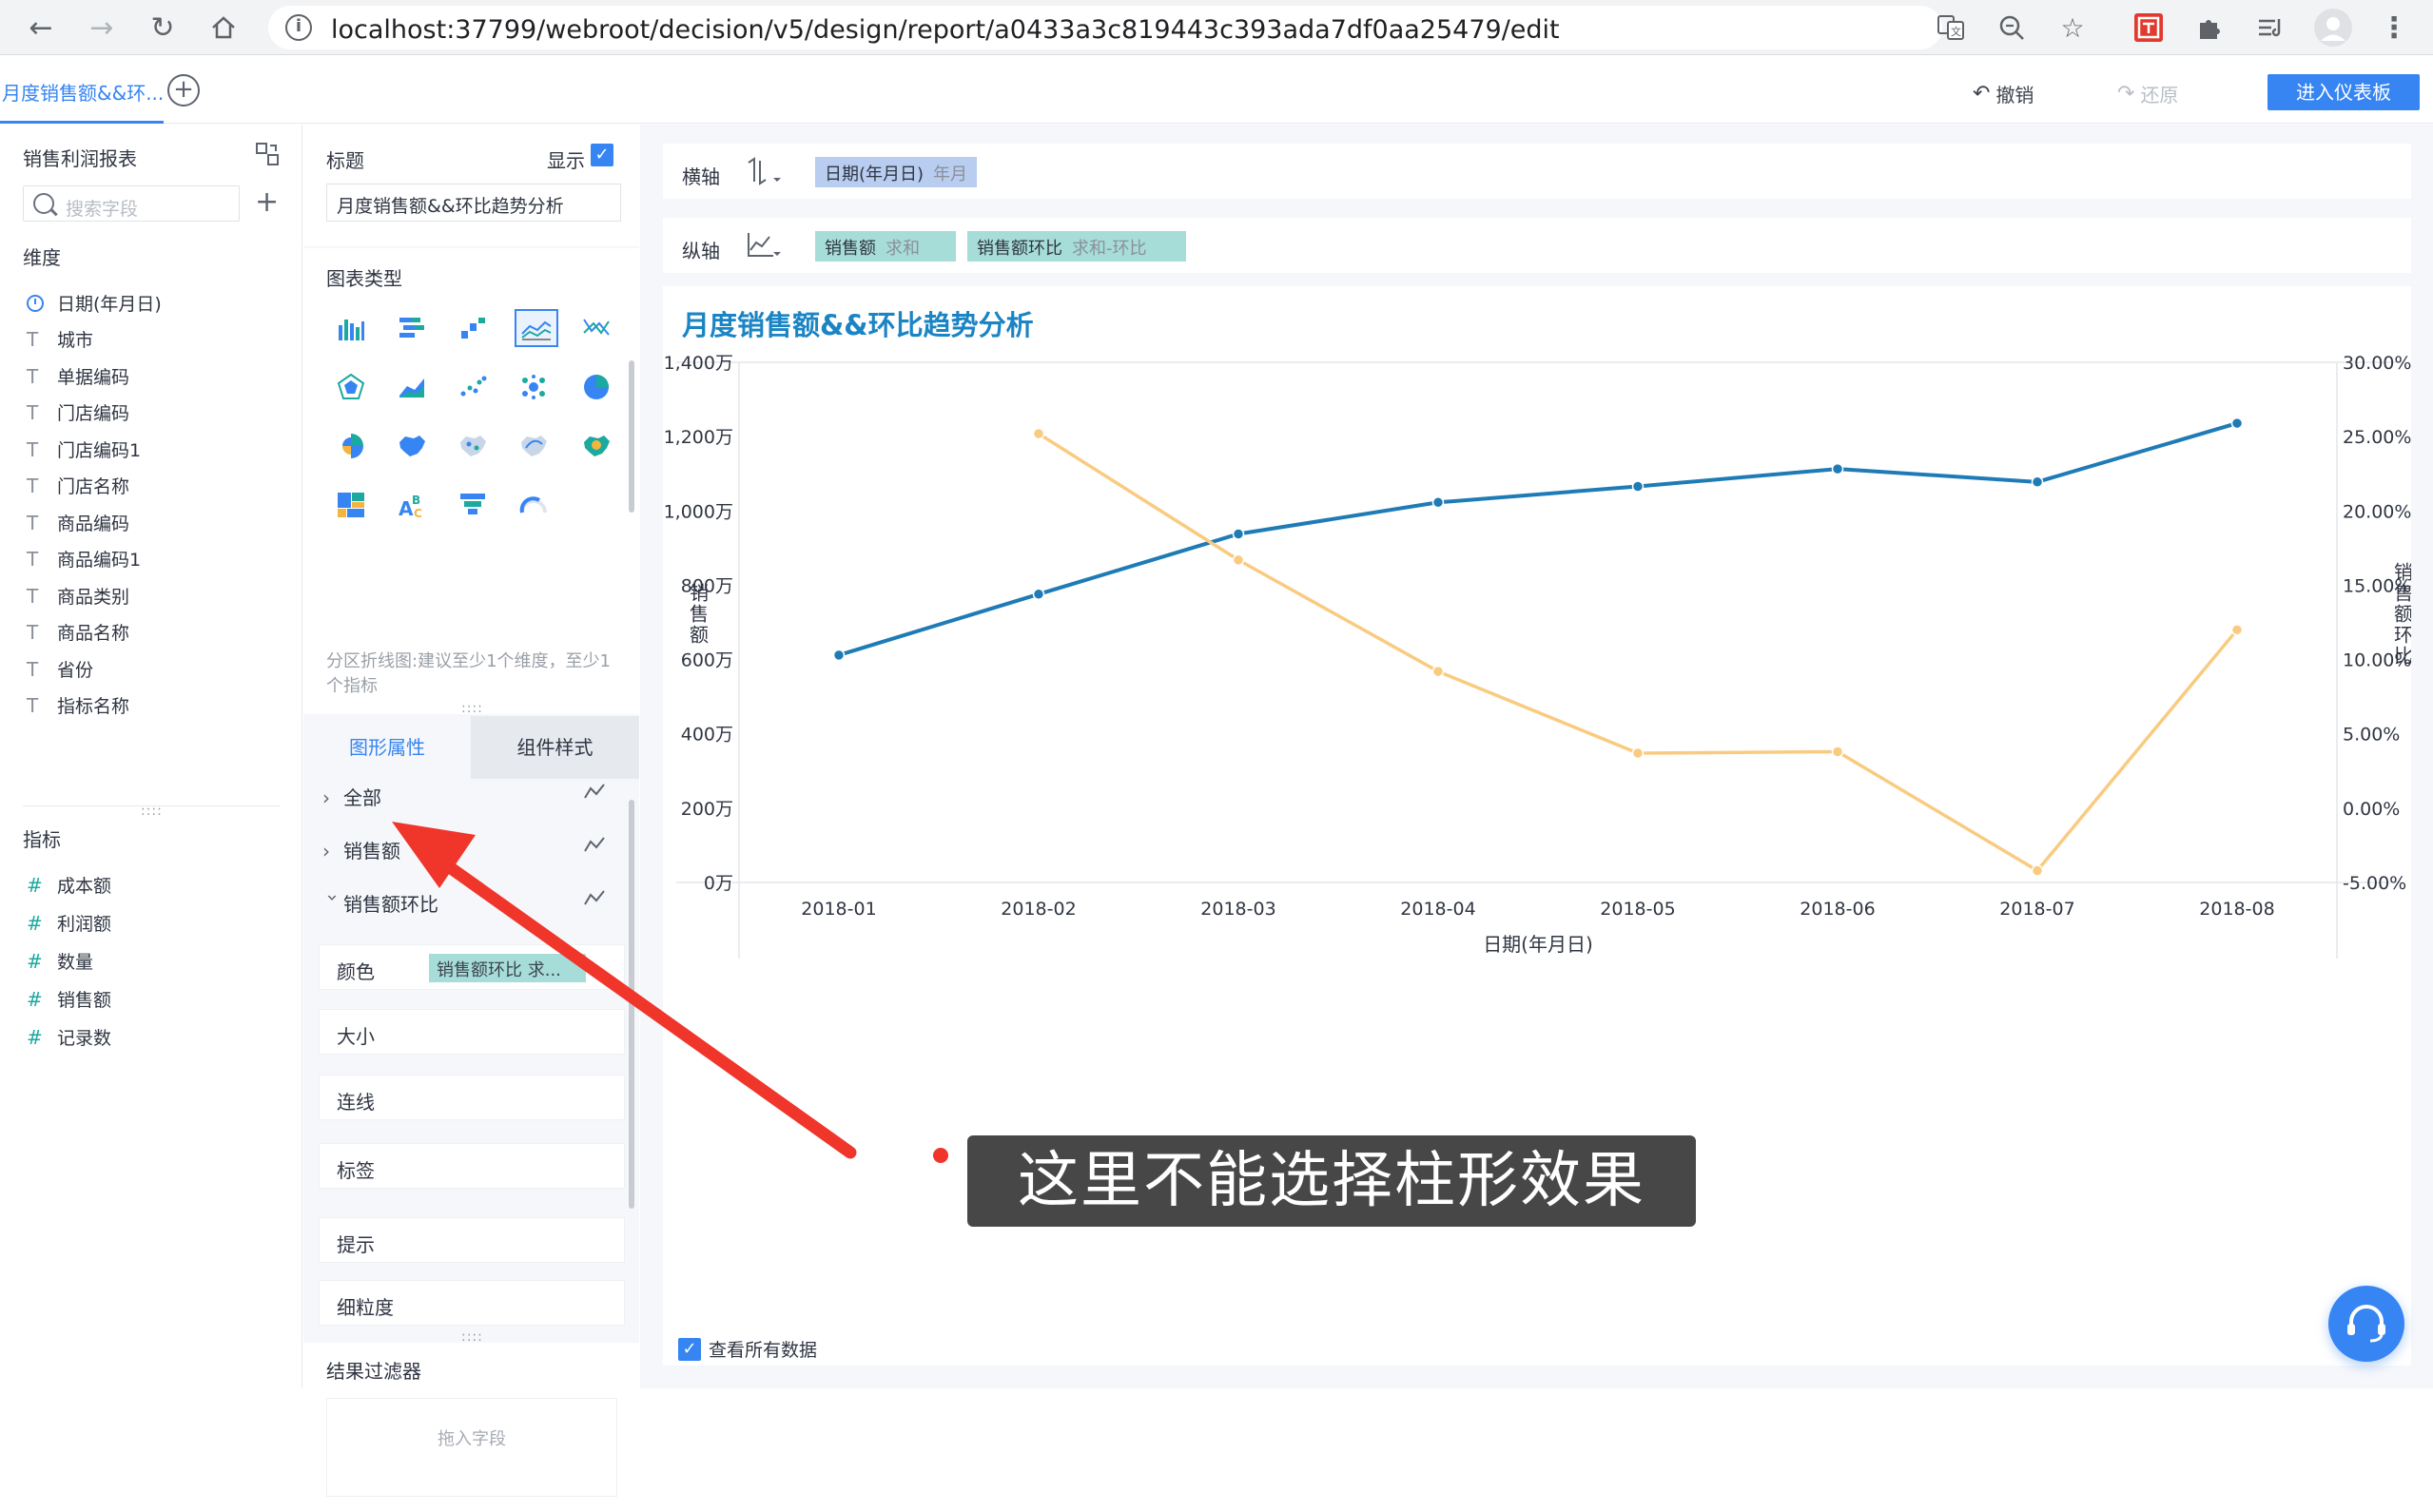  What do you see at coordinates (596, 446) in the screenshot?
I see `heat-map-icon` at bounding box center [596, 446].